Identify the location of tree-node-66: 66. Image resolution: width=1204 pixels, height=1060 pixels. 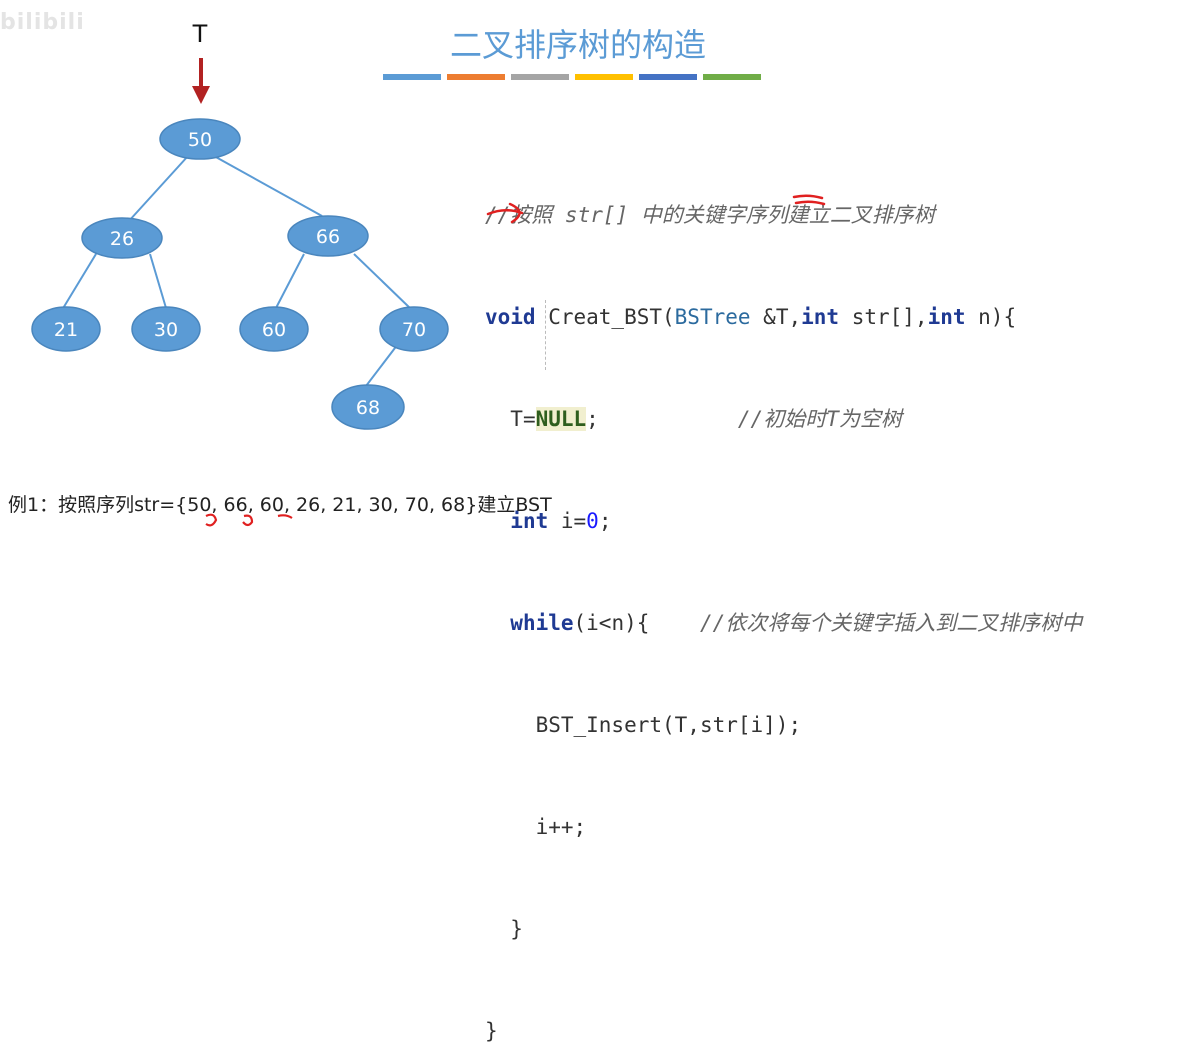
(328, 236).